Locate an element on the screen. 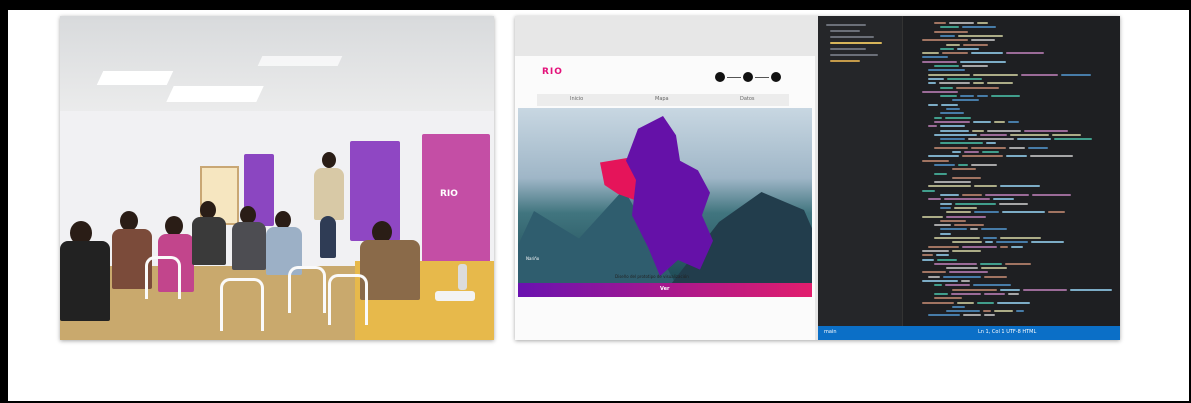  nav-item: Mapa is located at coordinates (662, 99).